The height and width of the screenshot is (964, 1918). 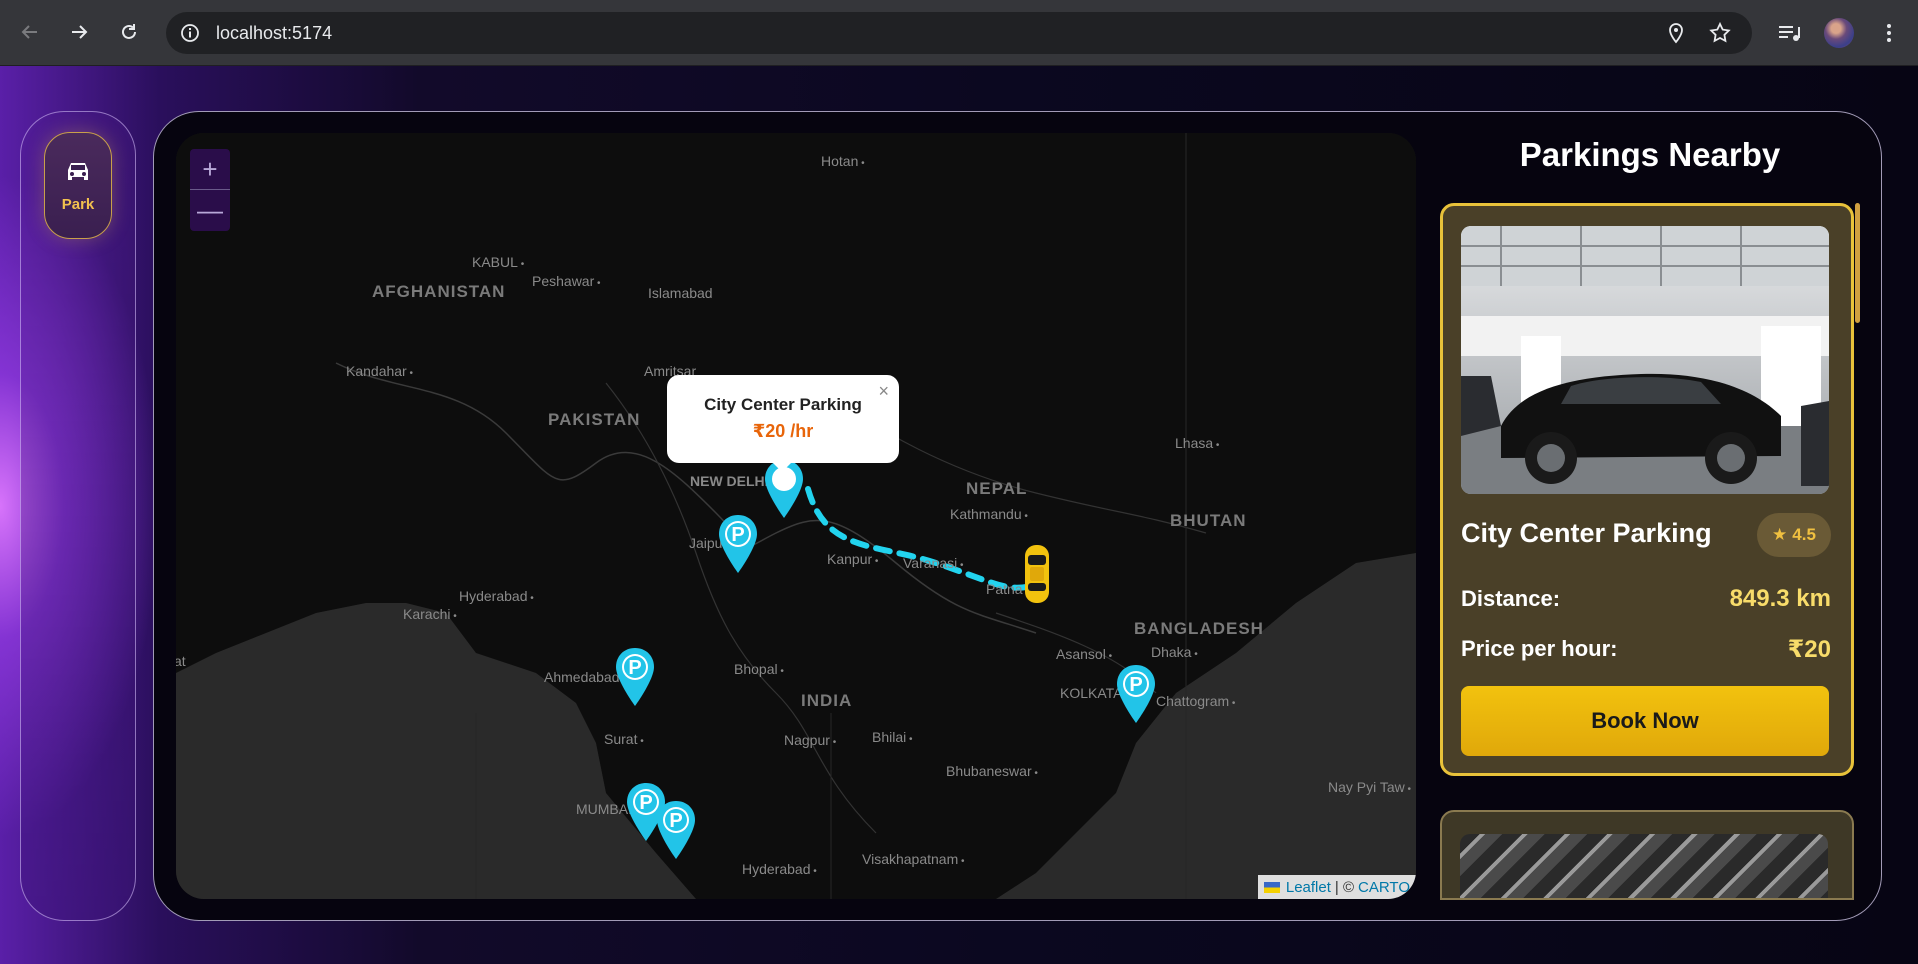 I want to click on map-label: Surat, so click(x=624, y=739).